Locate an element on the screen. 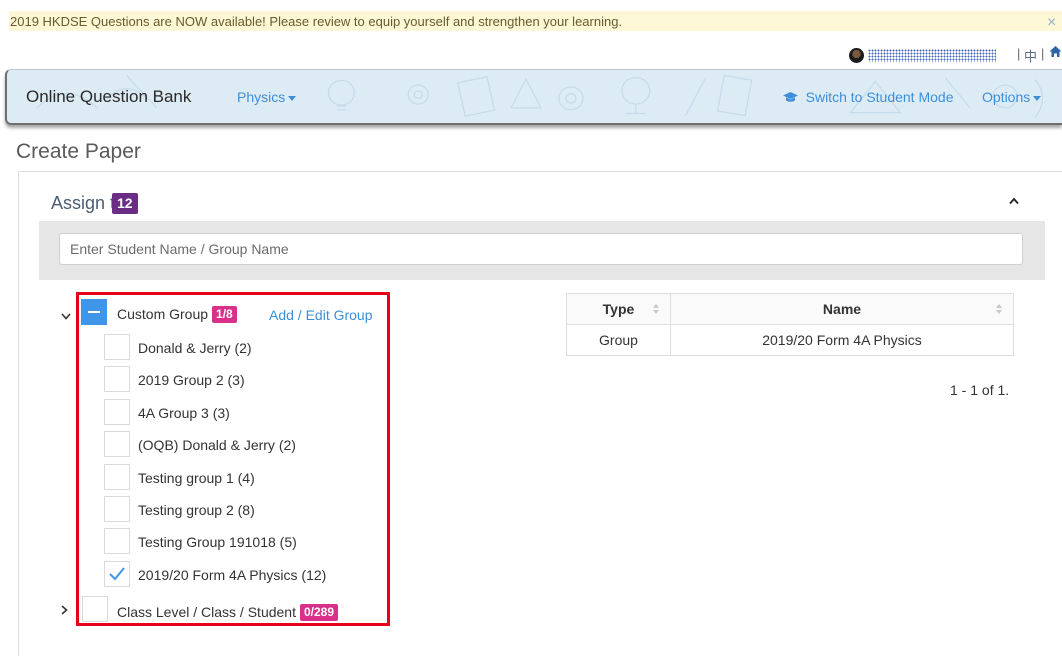 The image size is (1062, 656). subject-label: Physics is located at coordinates (261, 97).